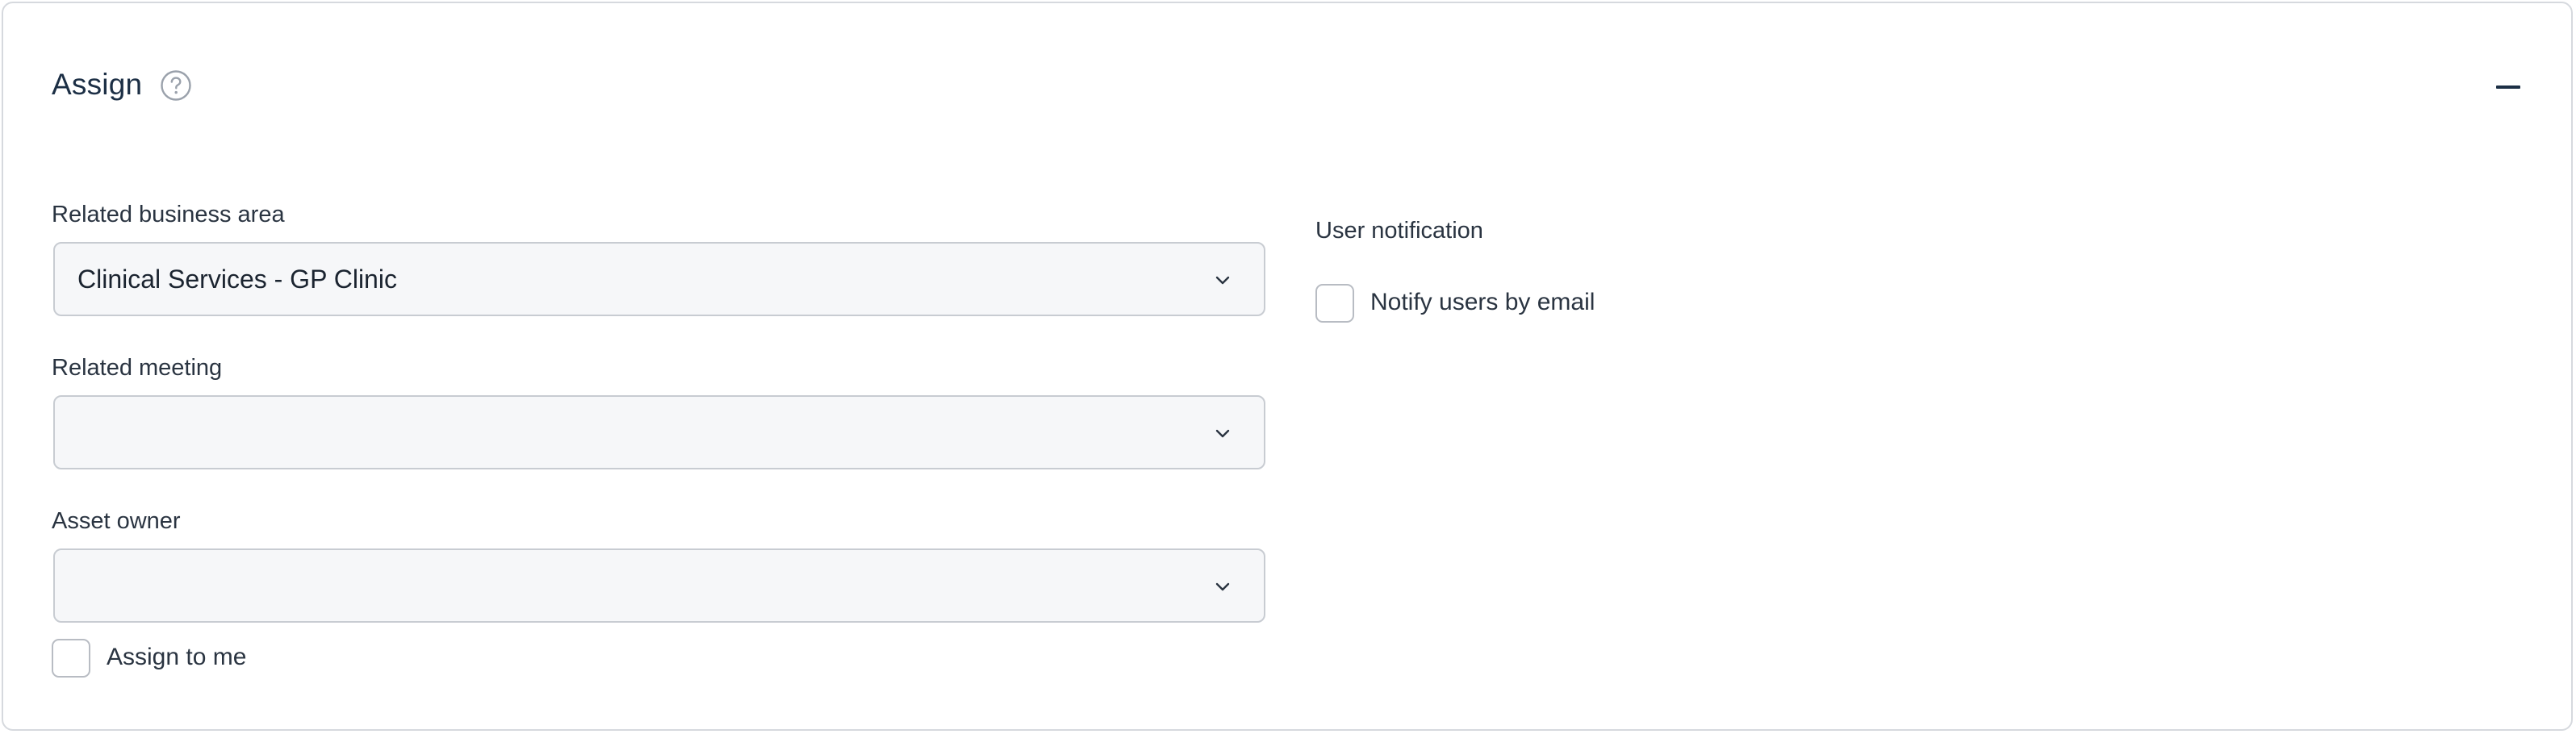  I want to click on asset-owner-select, so click(659, 585).